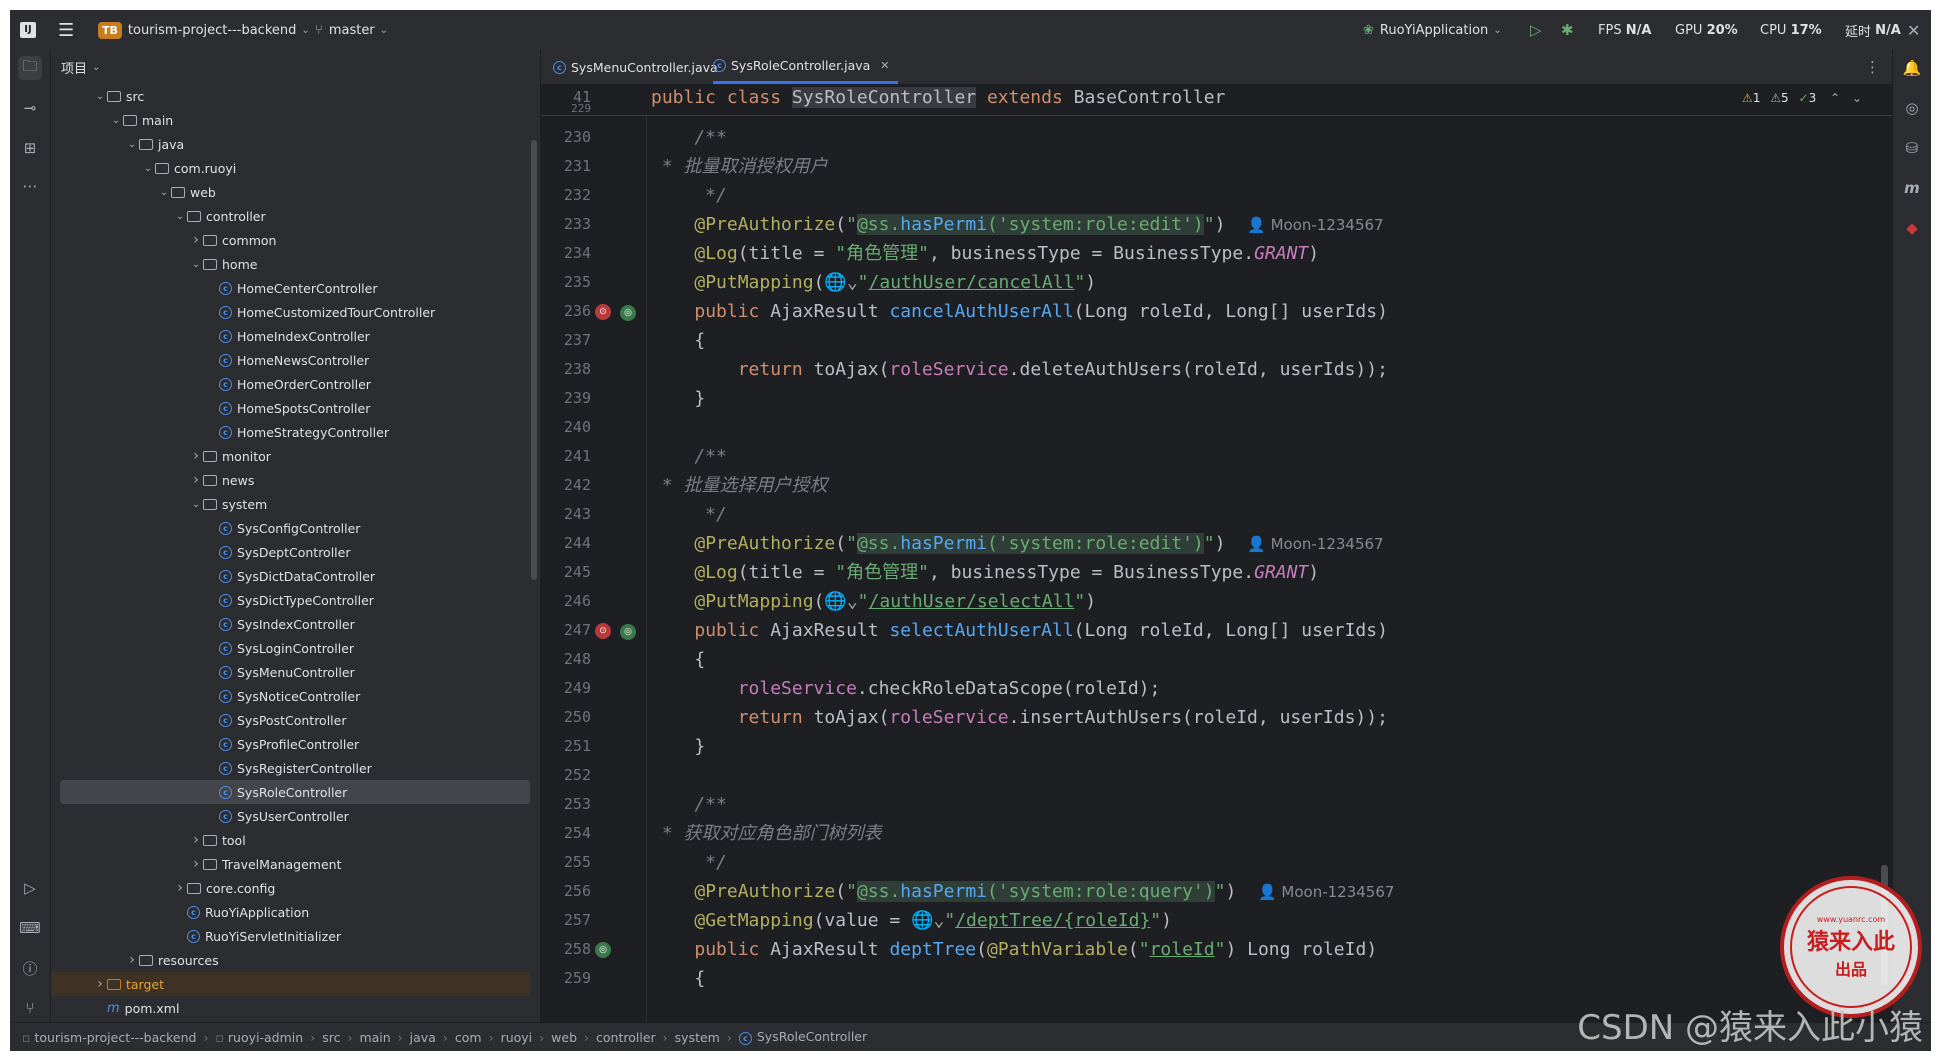 The height and width of the screenshot is (1061, 1941). Describe the element at coordinates (290, 672) in the screenshot. I see `tree-item: c SysMenuController` at that location.